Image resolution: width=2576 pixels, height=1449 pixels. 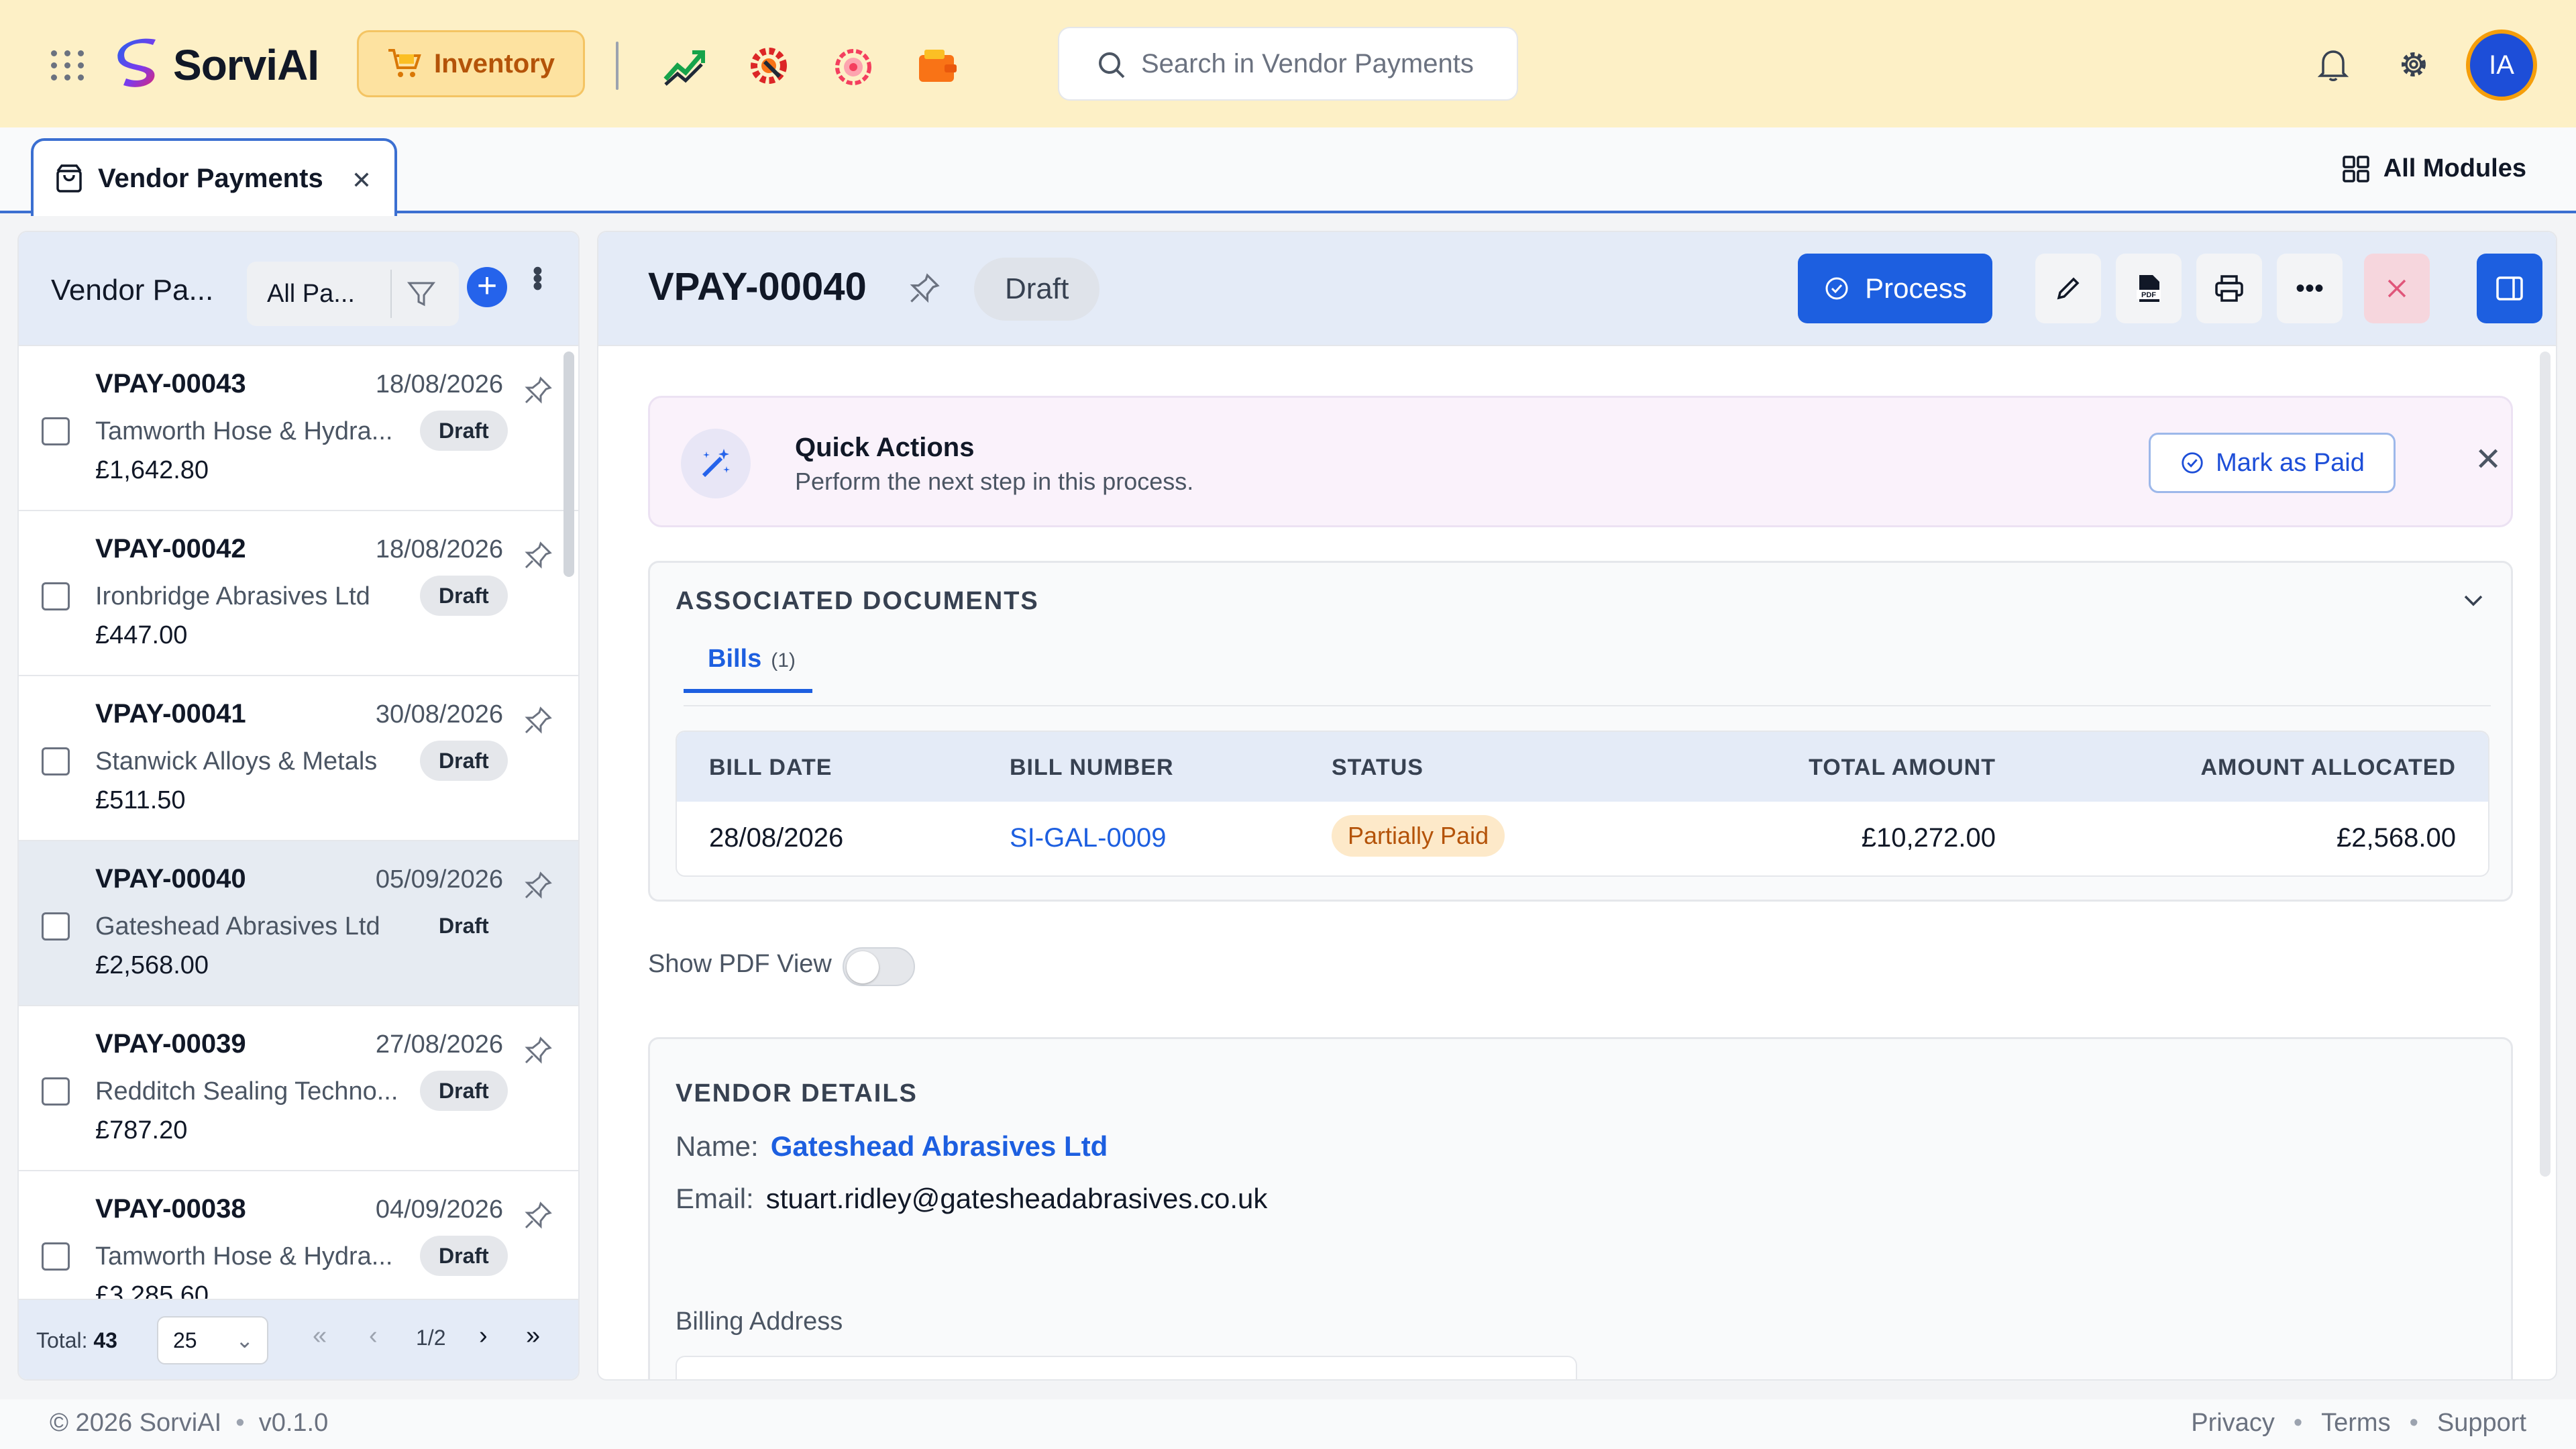 I want to click on chevron-down-icon, so click(x=2473, y=600).